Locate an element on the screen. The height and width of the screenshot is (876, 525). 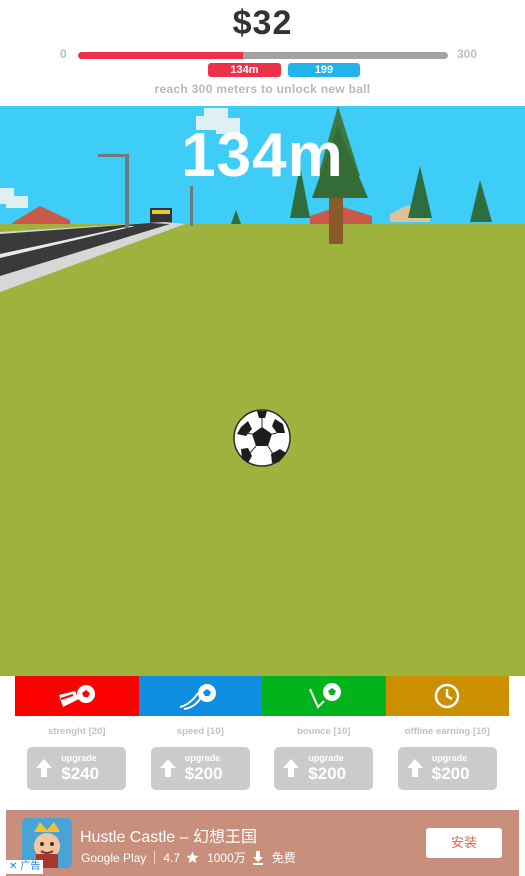
progress-max-label: 300 is located at coordinates (467, 54).